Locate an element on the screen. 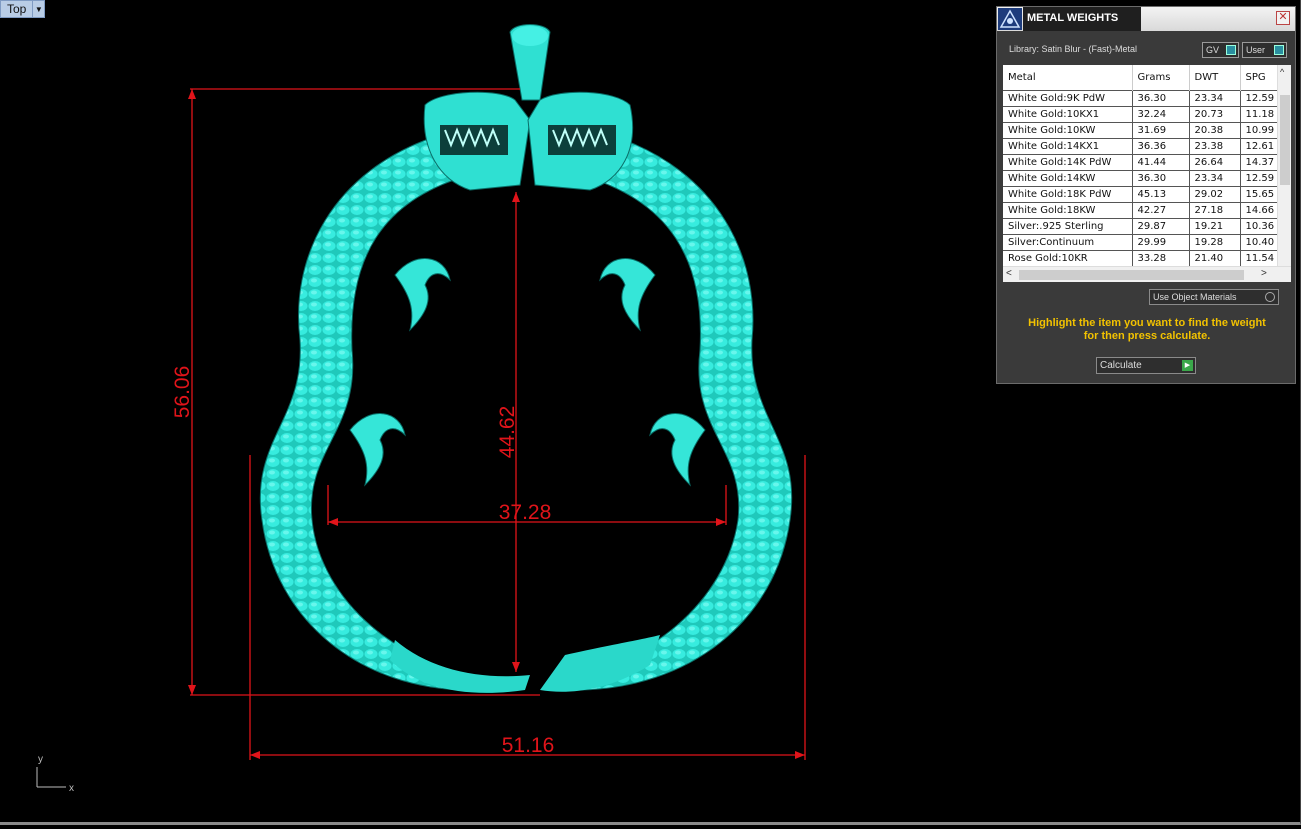 This screenshot has width=1301, height=829. table-cell-dwt: 20.38 is located at coordinates (1215, 130).